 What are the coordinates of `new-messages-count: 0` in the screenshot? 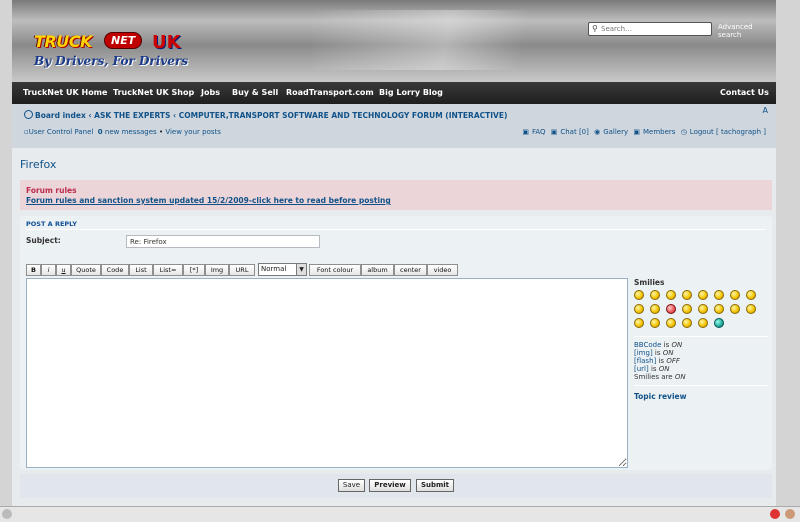 It's located at (100, 132).